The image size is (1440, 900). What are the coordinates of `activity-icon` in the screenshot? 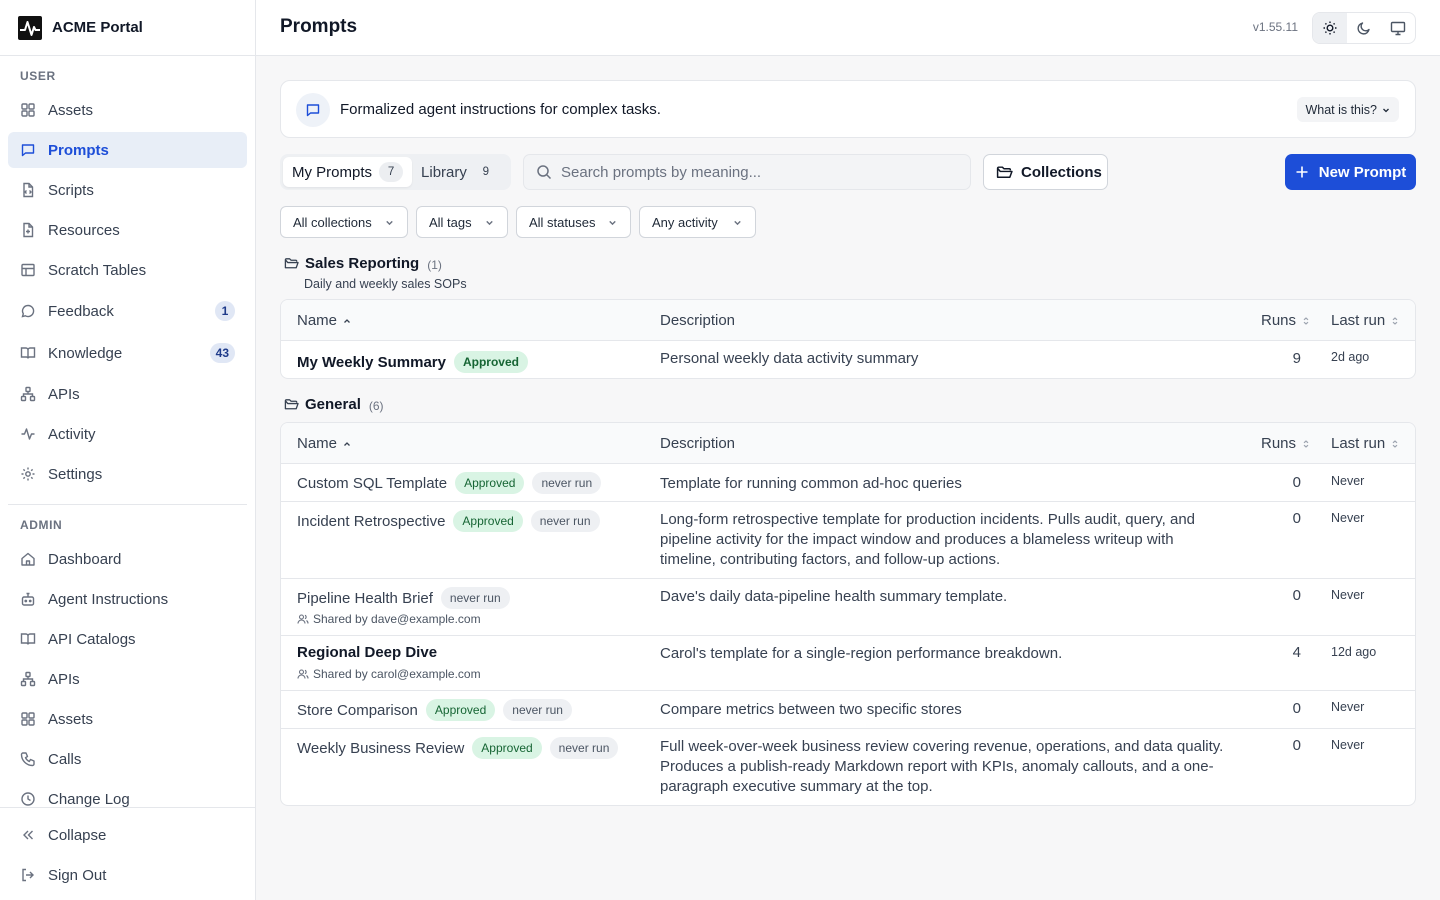 It's located at (28, 434).